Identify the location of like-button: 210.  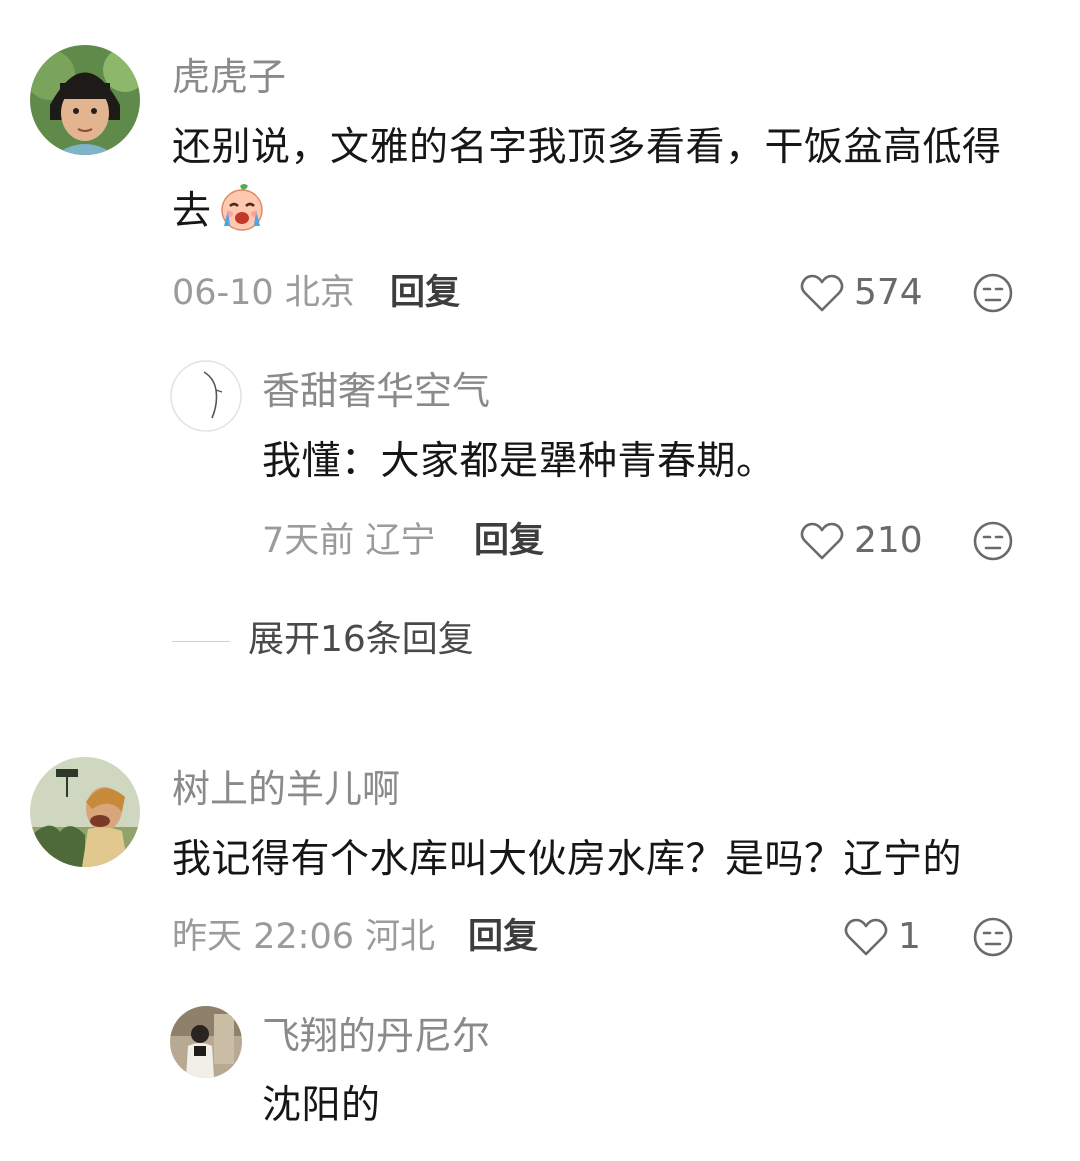
(861, 541).